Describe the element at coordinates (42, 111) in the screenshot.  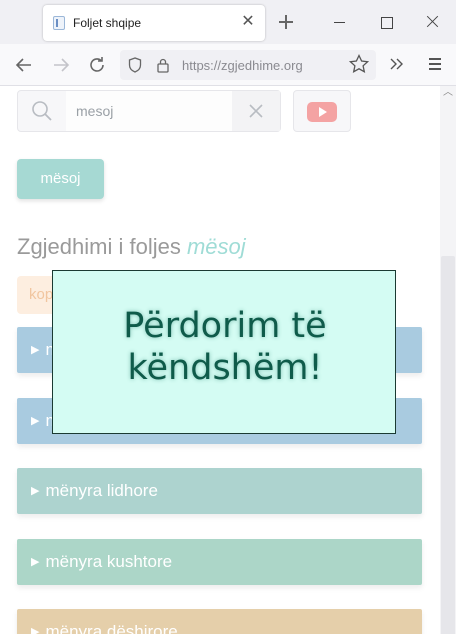
I see `search-icon` at that location.